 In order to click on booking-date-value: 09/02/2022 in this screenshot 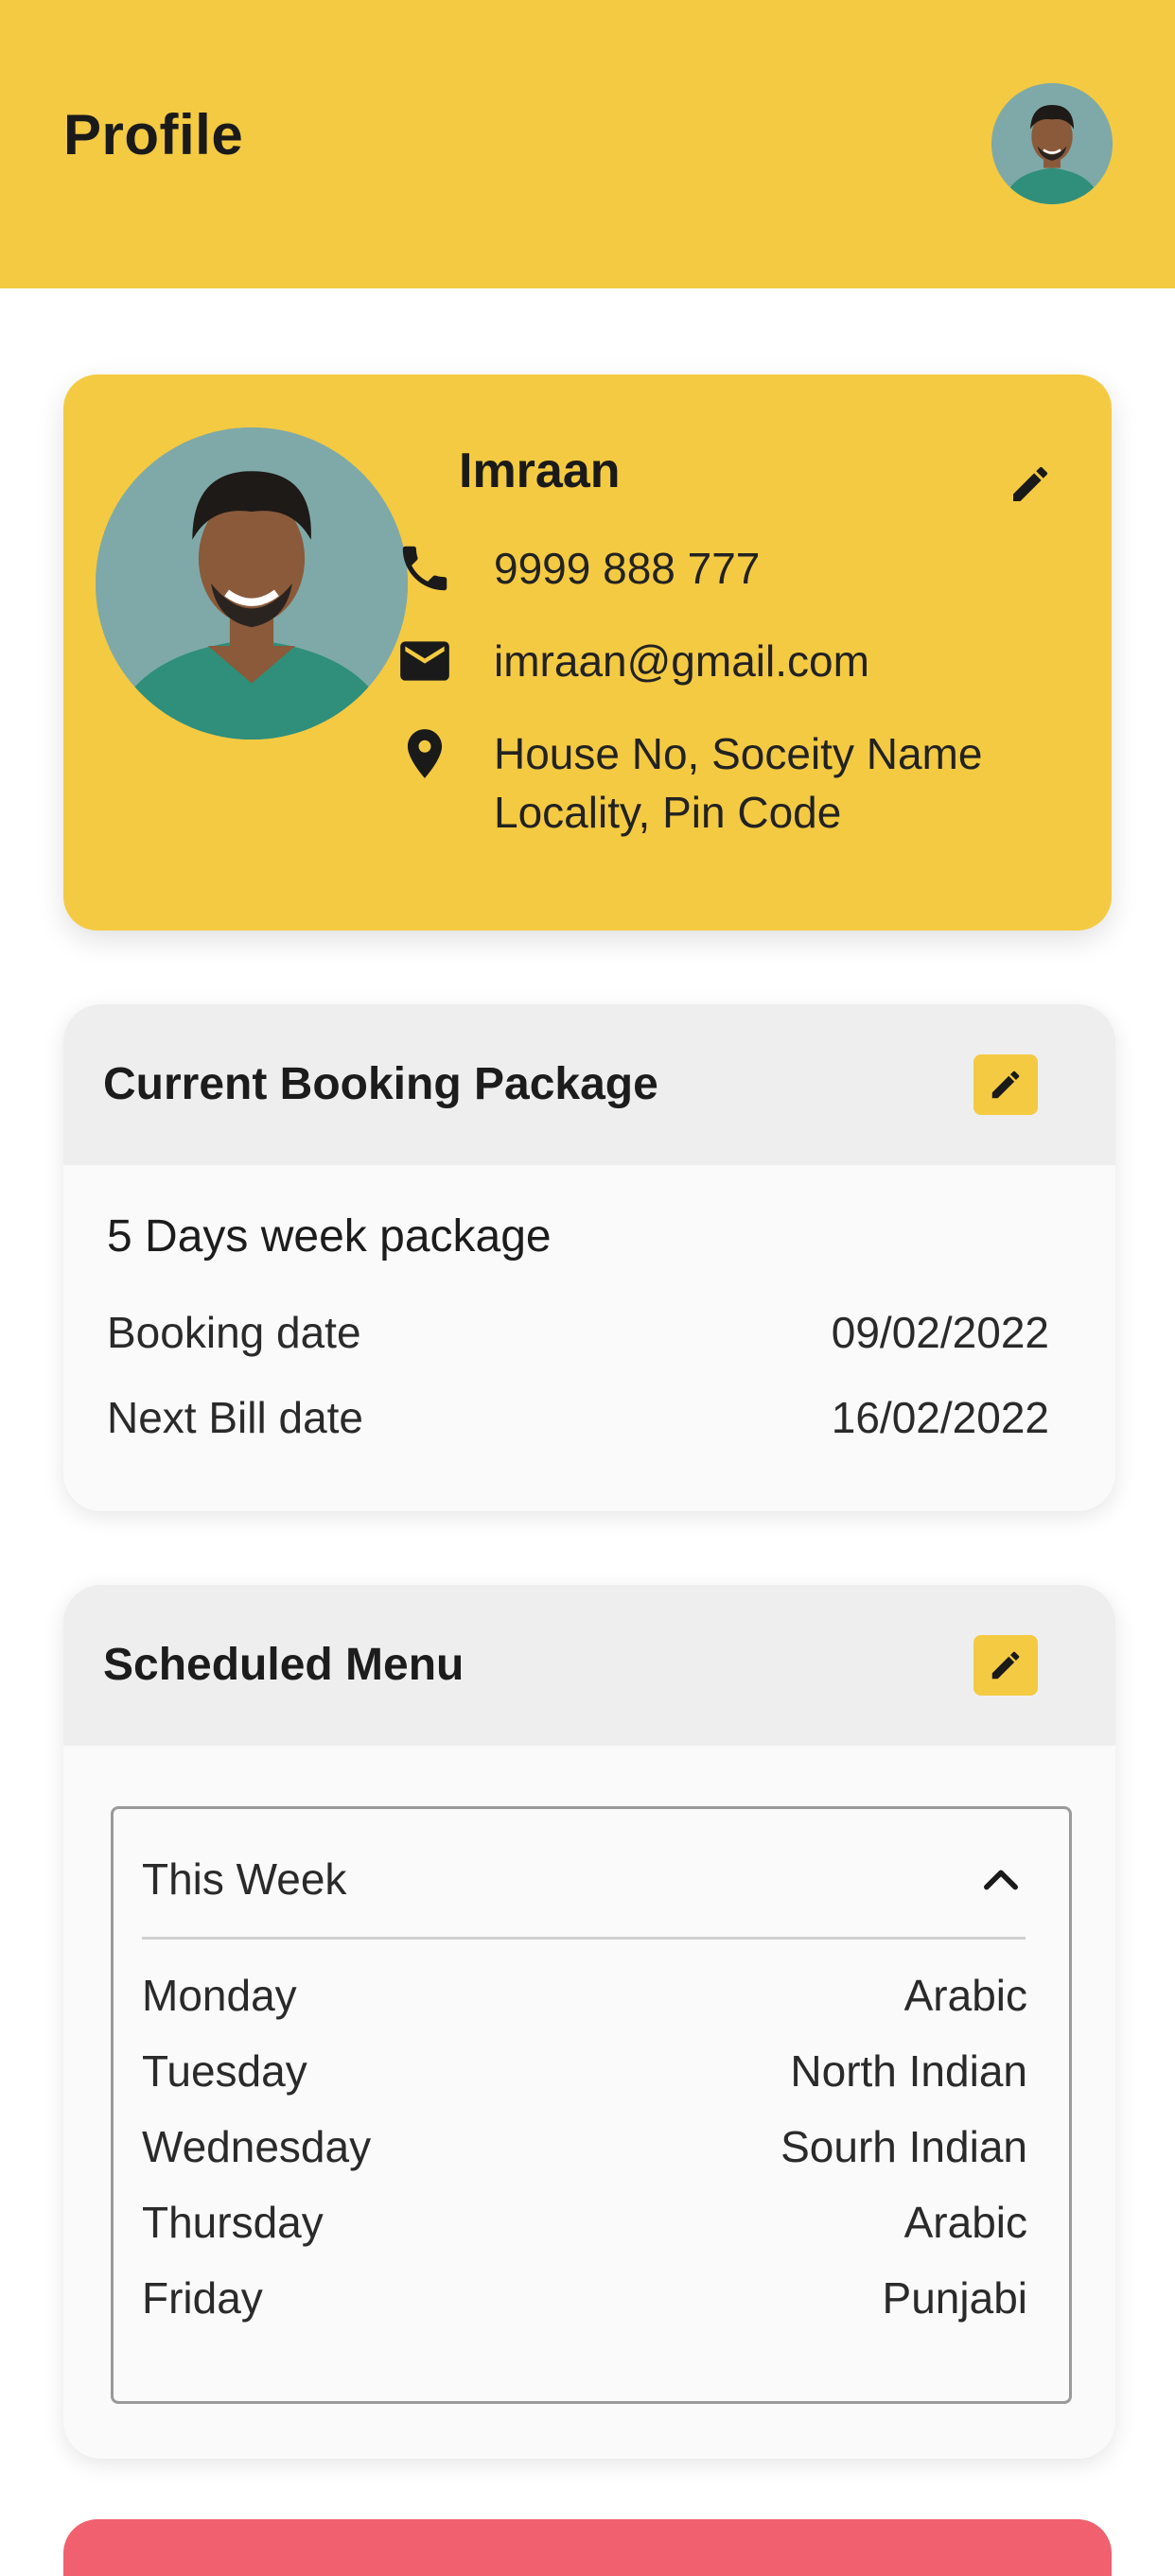, I will do `click(940, 1332)`.